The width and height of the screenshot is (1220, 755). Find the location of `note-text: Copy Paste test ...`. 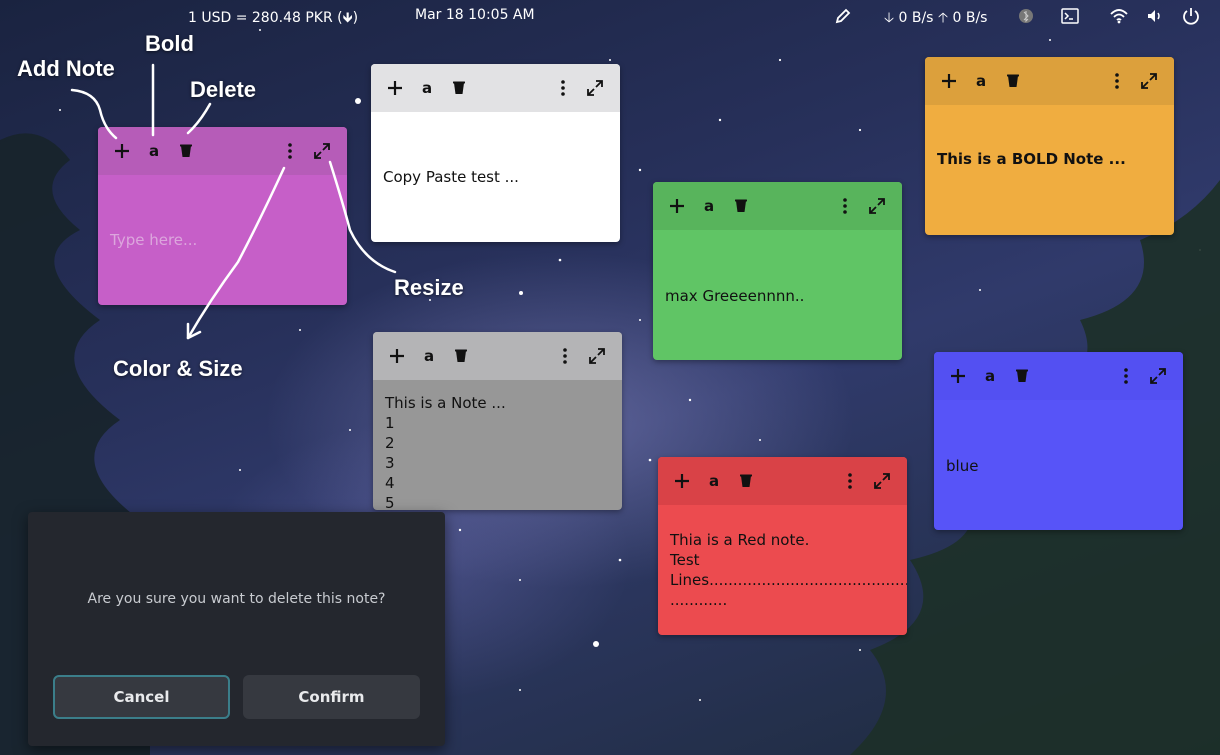

note-text: Copy Paste test ... is located at coordinates (495, 177).